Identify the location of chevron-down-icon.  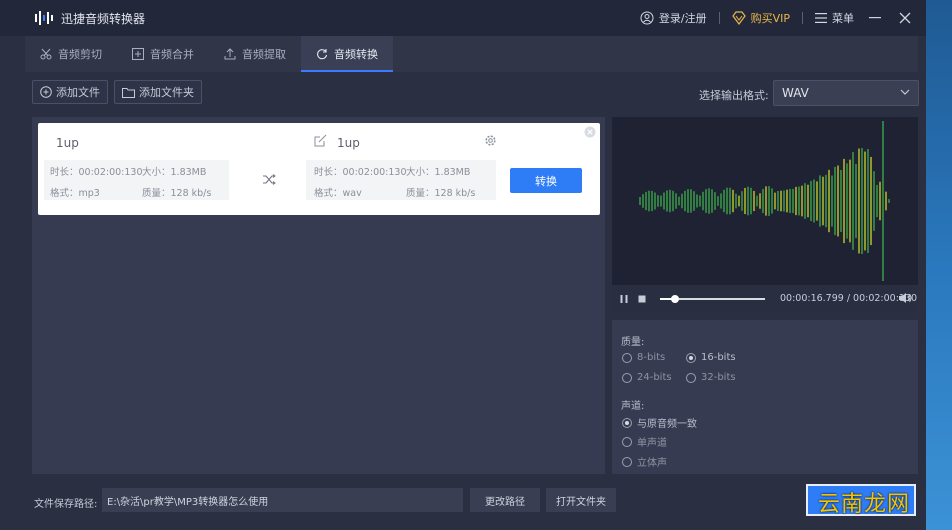
(905, 92).